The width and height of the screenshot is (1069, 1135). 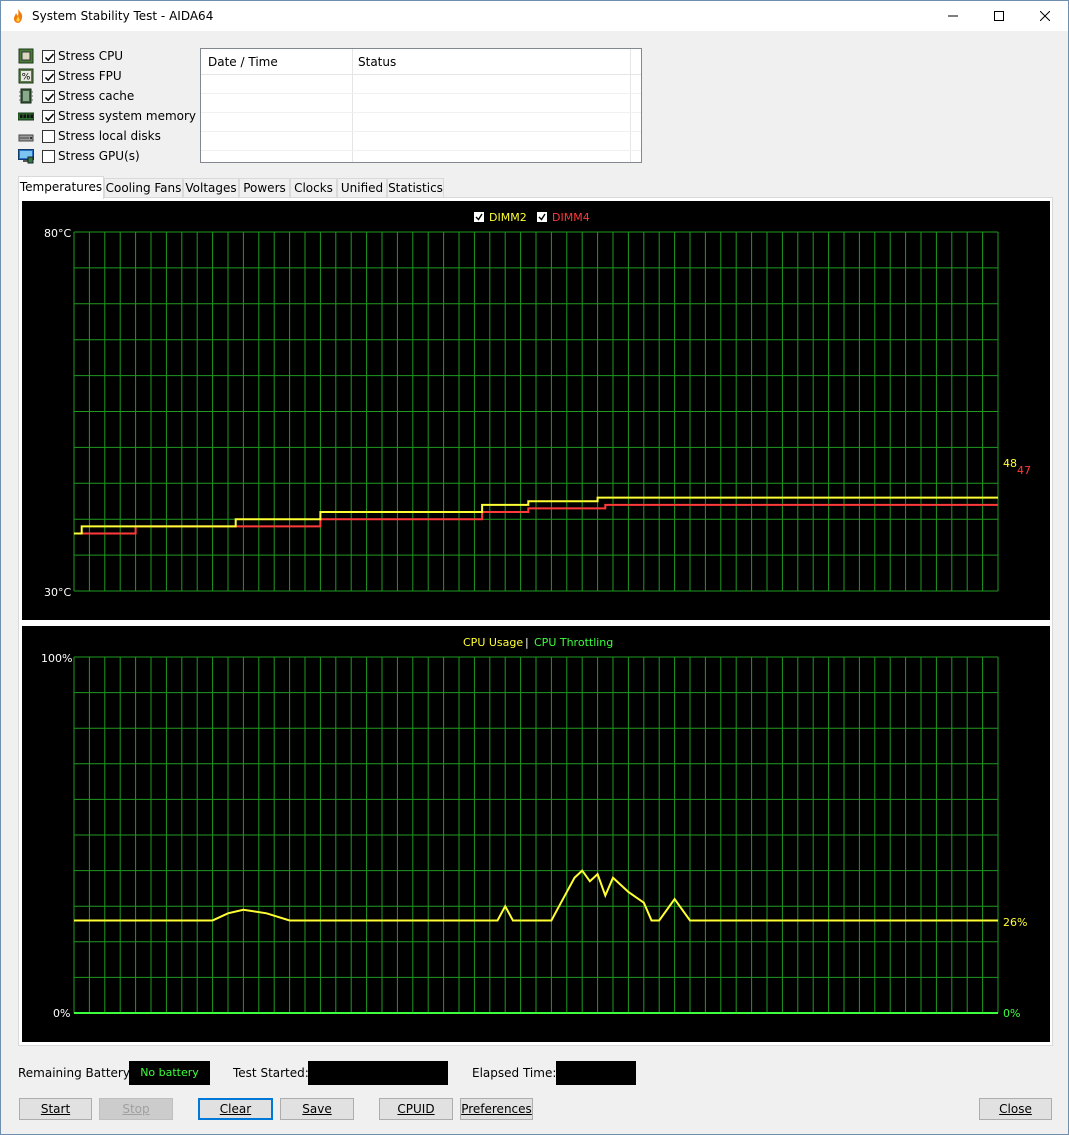 I want to click on save-button: Save, so click(x=317, y=1109).